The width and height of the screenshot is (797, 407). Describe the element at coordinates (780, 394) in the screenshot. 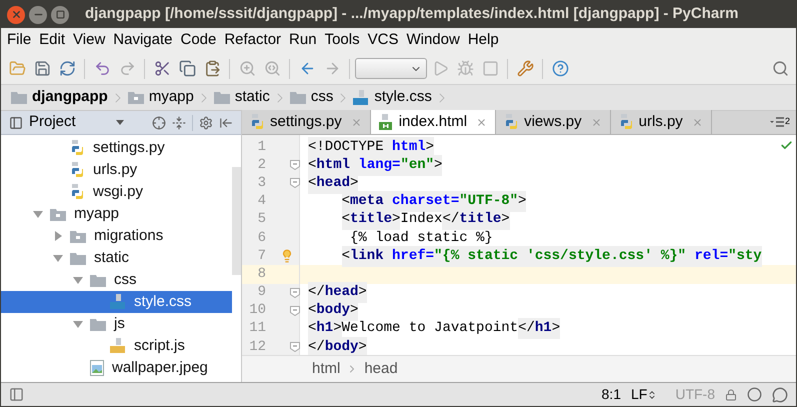

I see `event-log-icon` at that location.